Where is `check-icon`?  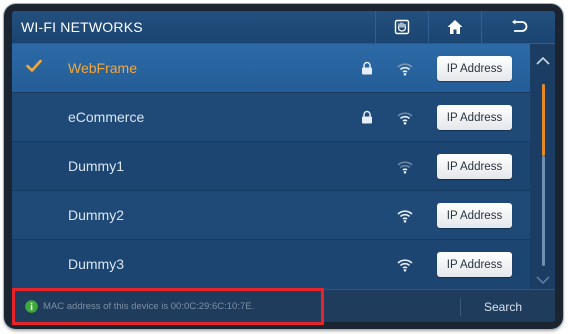
check-icon is located at coordinates (34, 68).